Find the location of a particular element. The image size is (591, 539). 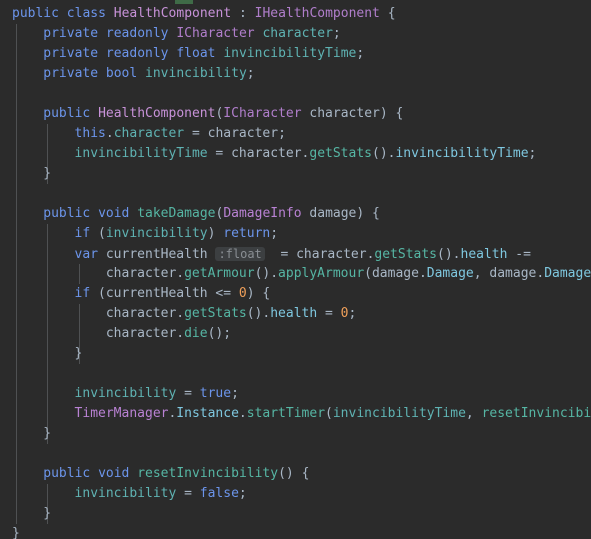

code-line-content: if (invincibility) return; is located at coordinates (177, 234).